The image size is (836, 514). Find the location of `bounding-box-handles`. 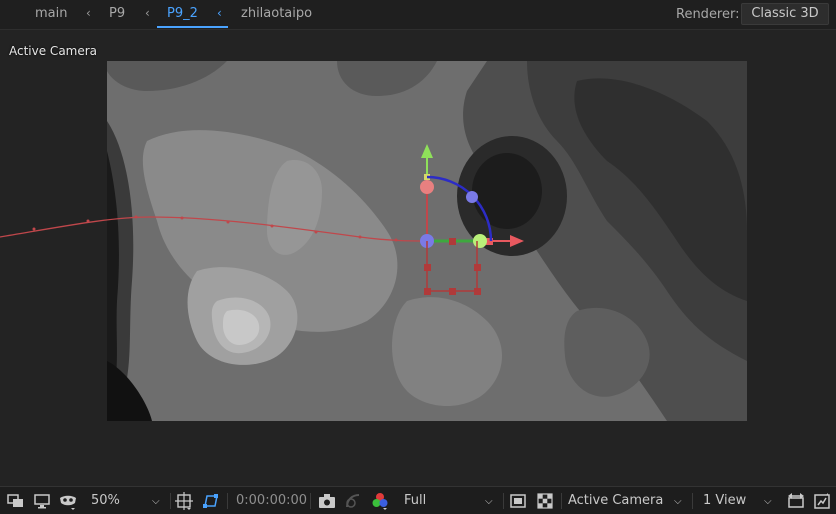

bounding-box-handles is located at coordinates (452, 266).